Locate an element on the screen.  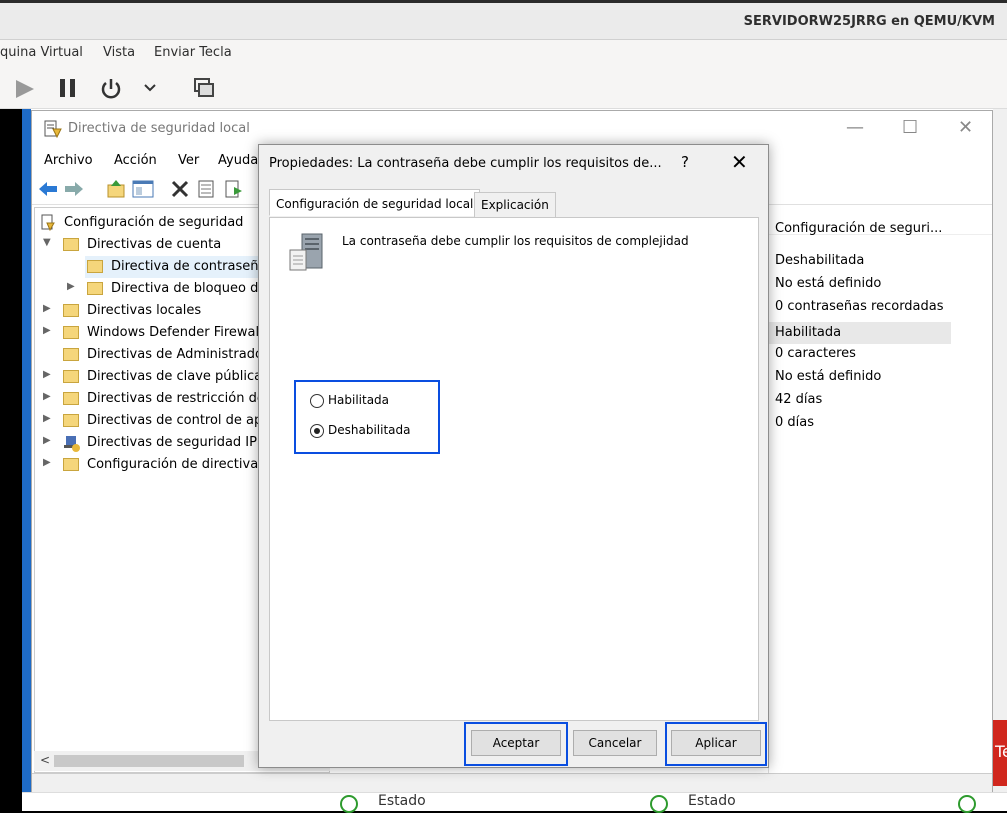
local-policy-icon is located at coordinates (53, 129).